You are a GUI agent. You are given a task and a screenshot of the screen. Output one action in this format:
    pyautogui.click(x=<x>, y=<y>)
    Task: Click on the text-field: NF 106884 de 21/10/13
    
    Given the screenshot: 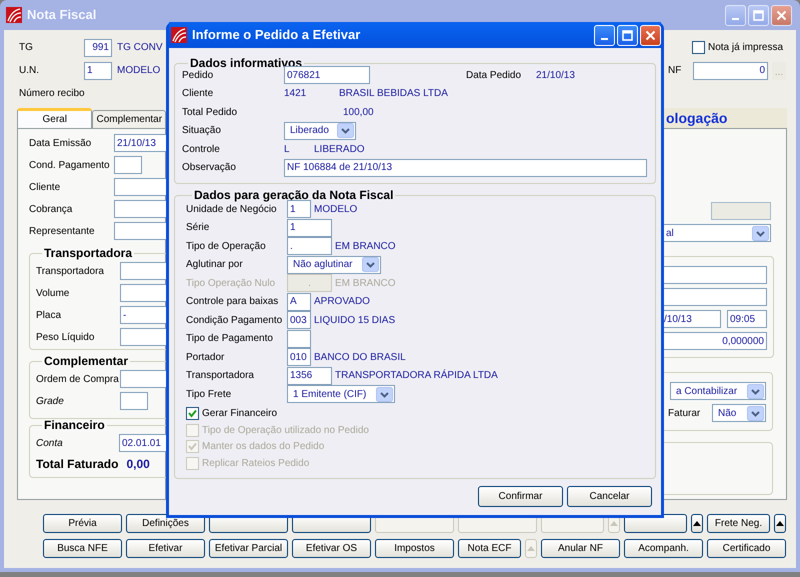 What is the action you would take?
    pyautogui.click(x=465, y=167)
    